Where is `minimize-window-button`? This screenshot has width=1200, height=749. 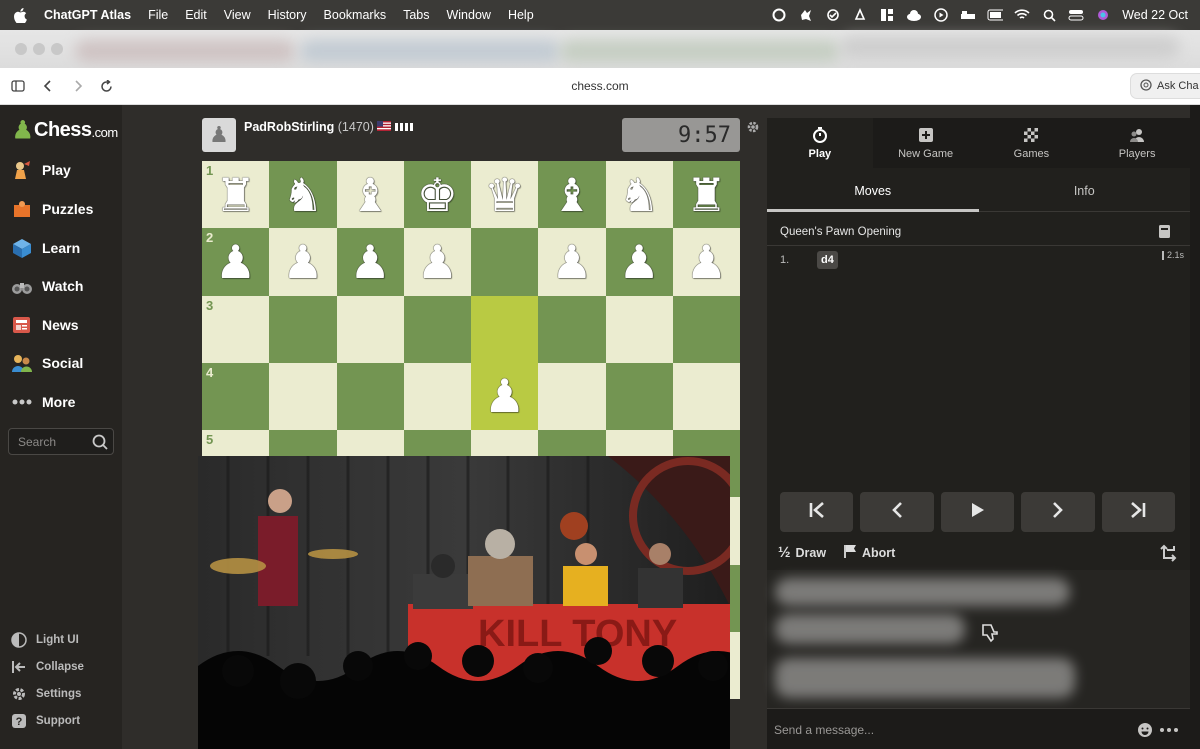
minimize-window-button is located at coordinates (39, 49).